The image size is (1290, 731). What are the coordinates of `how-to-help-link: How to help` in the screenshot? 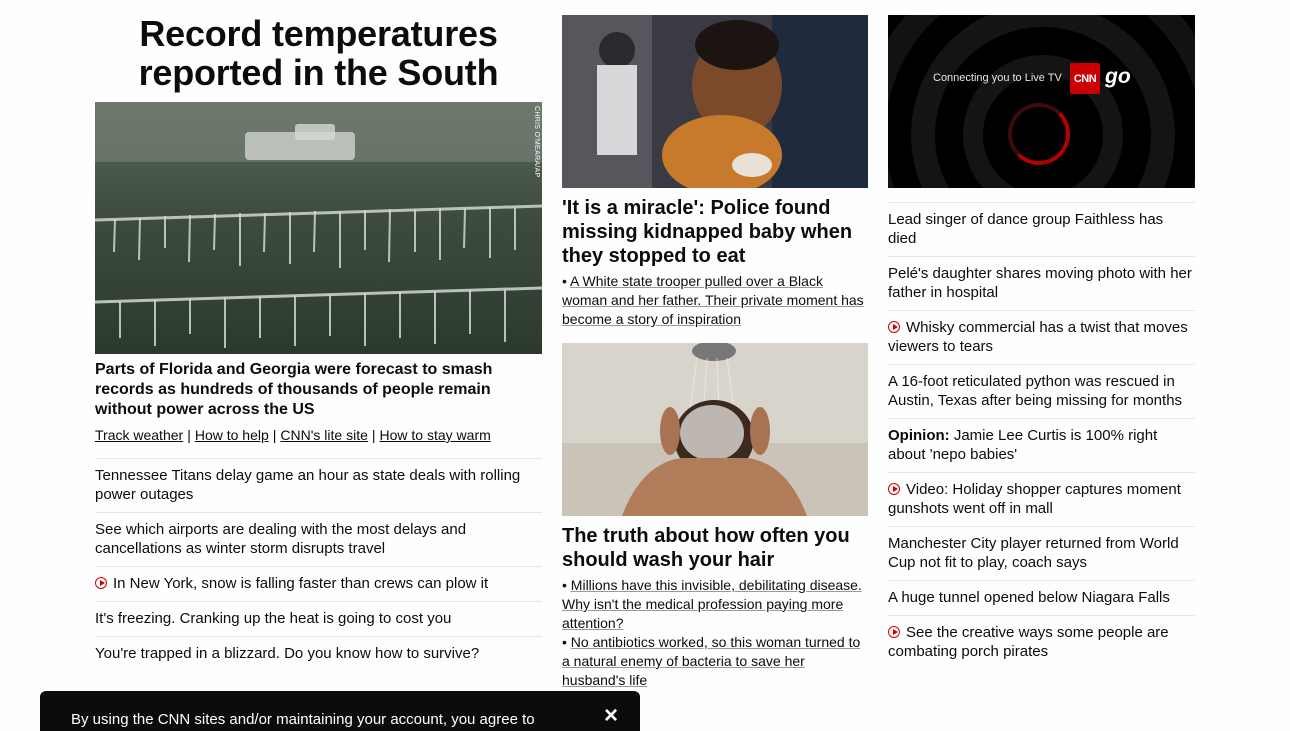 It's located at (232, 435).